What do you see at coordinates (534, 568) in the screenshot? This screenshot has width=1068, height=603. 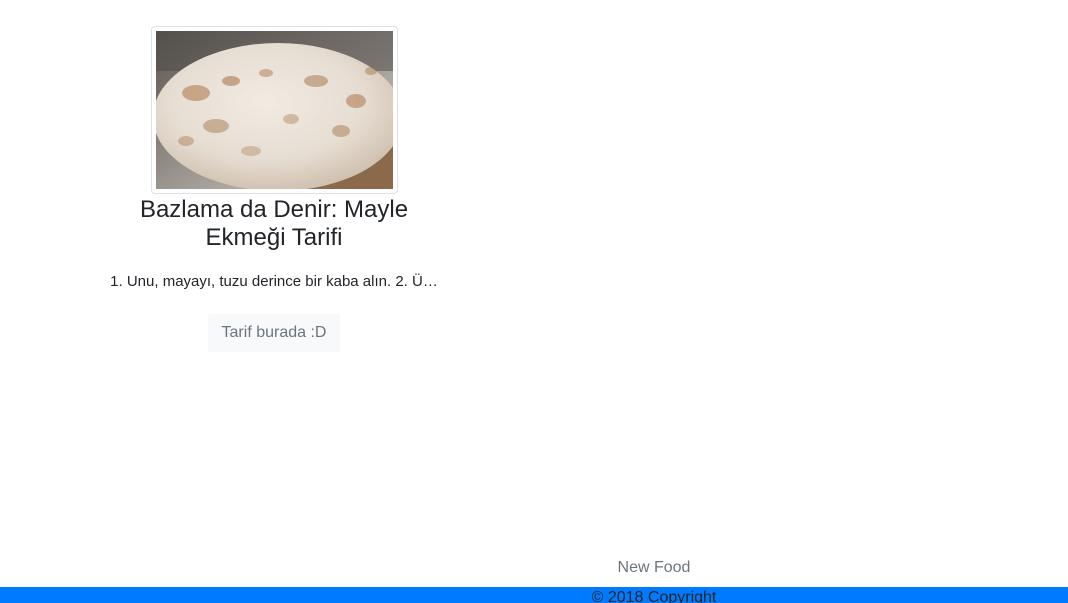 I see `footer-nav-link: New Food` at bounding box center [534, 568].